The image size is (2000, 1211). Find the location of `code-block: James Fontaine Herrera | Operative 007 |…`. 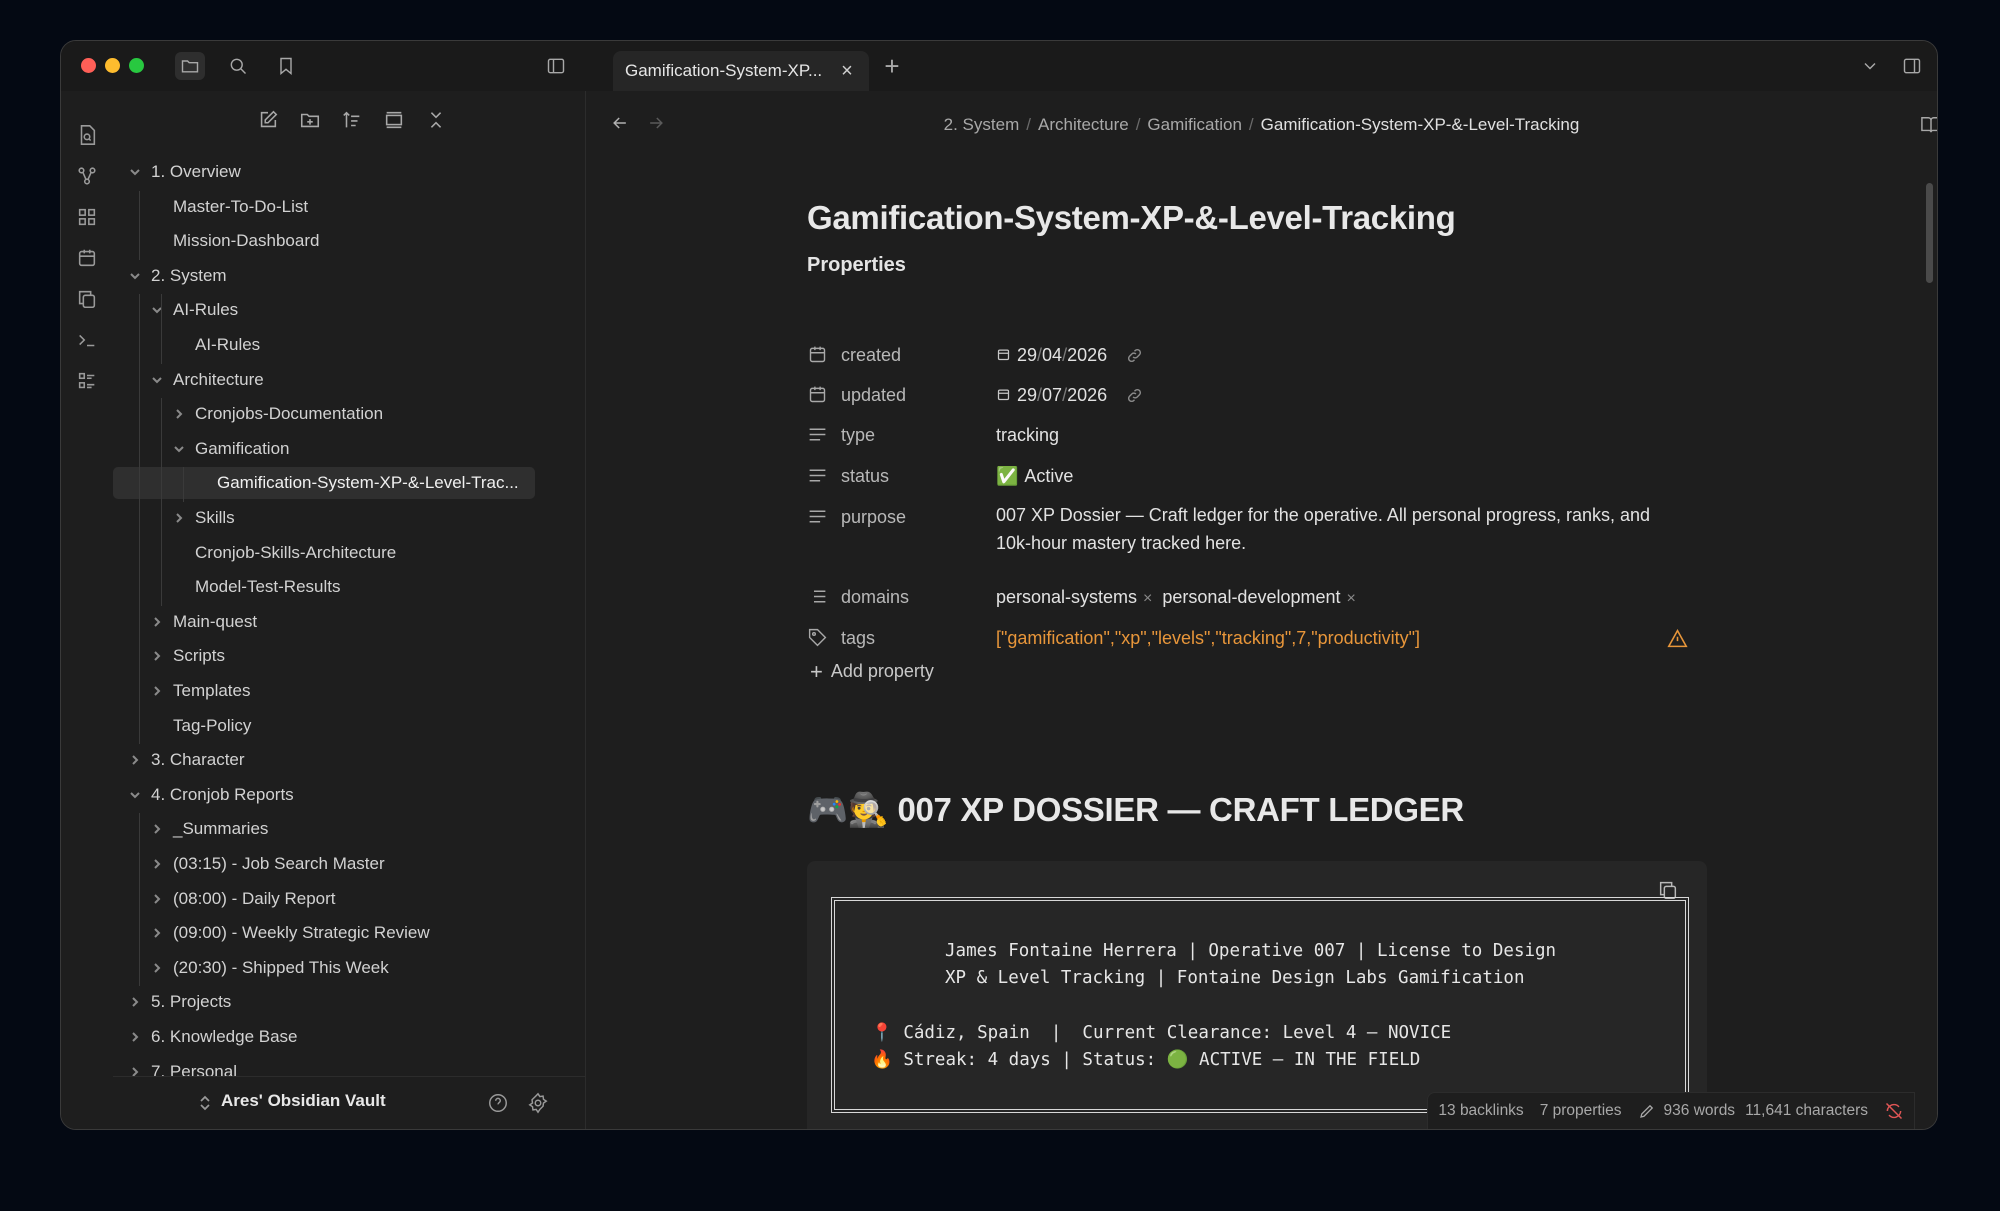

code-block: James Fontaine Herrera | Operative 007 |… is located at coordinates (1257, 995).